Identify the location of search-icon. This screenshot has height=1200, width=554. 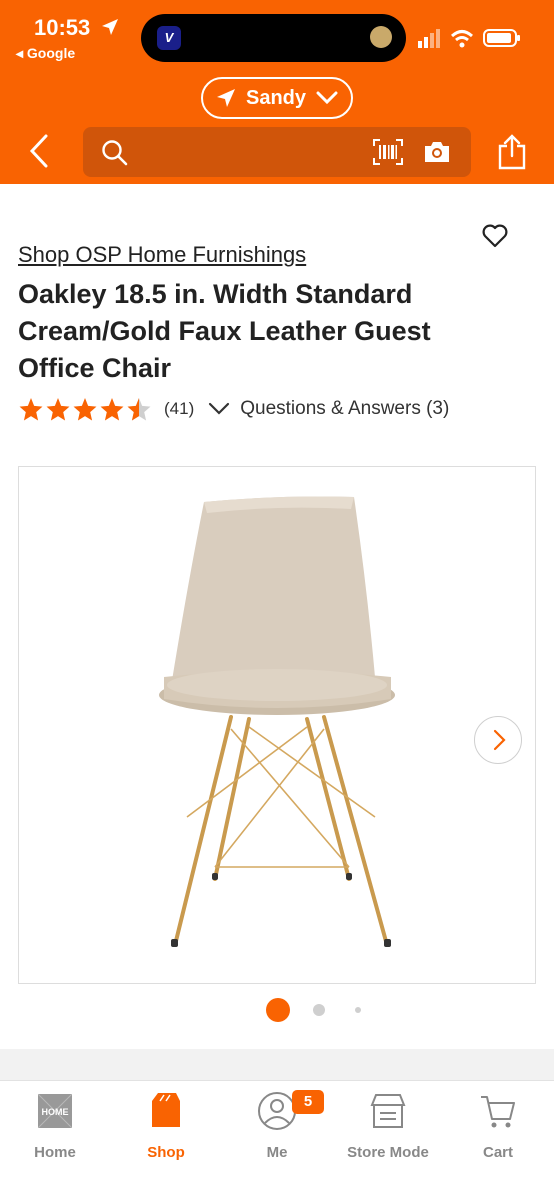
(115, 153).